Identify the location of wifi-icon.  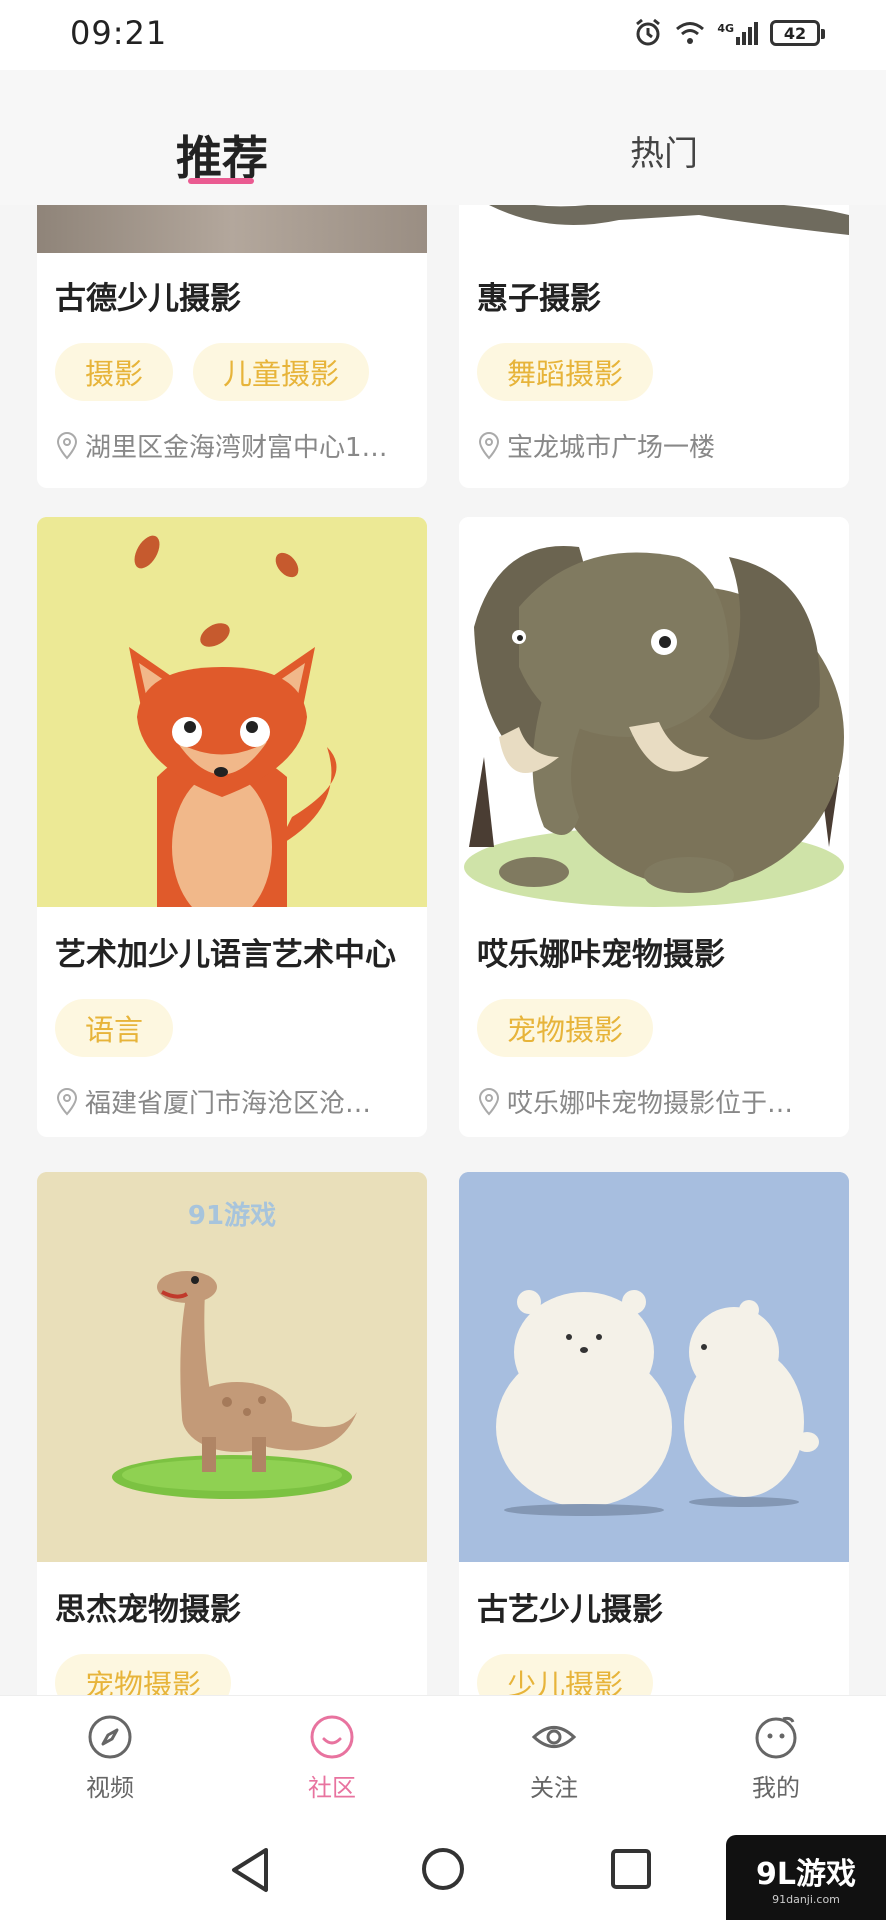
(690, 33).